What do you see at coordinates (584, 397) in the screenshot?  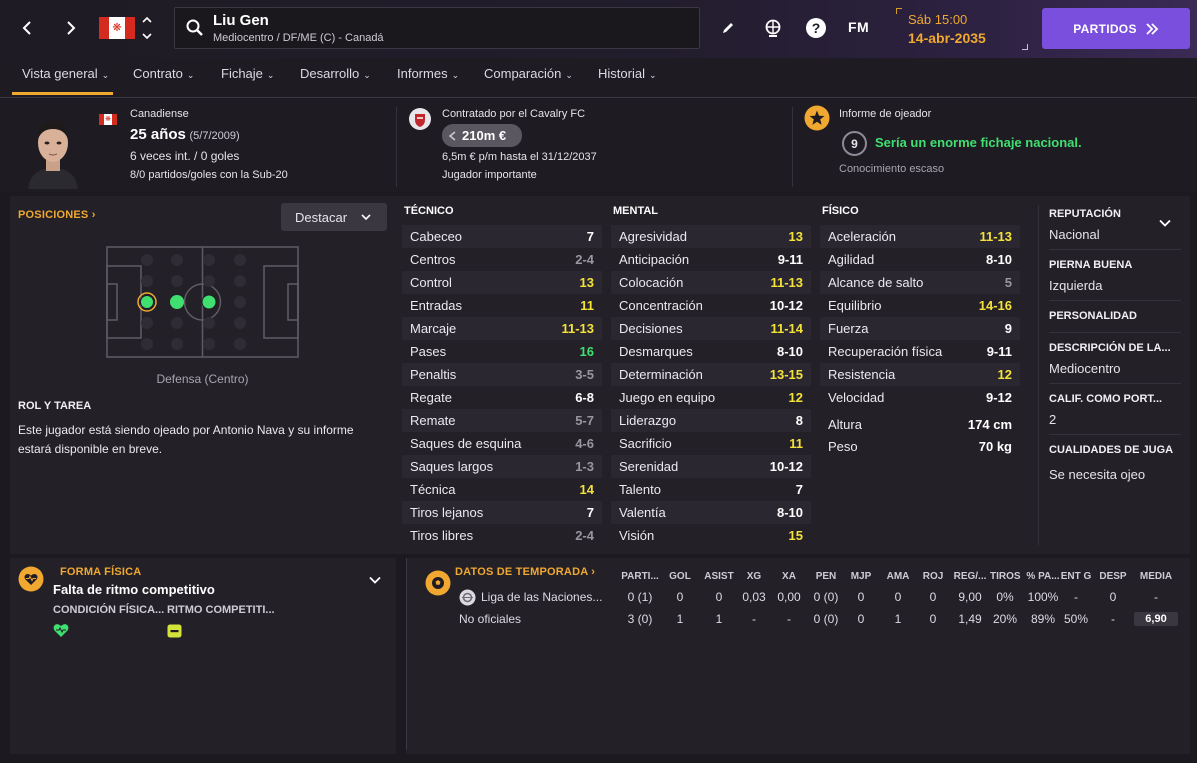 I see `attribute-value: 6-8` at bounding box center [584, 397].